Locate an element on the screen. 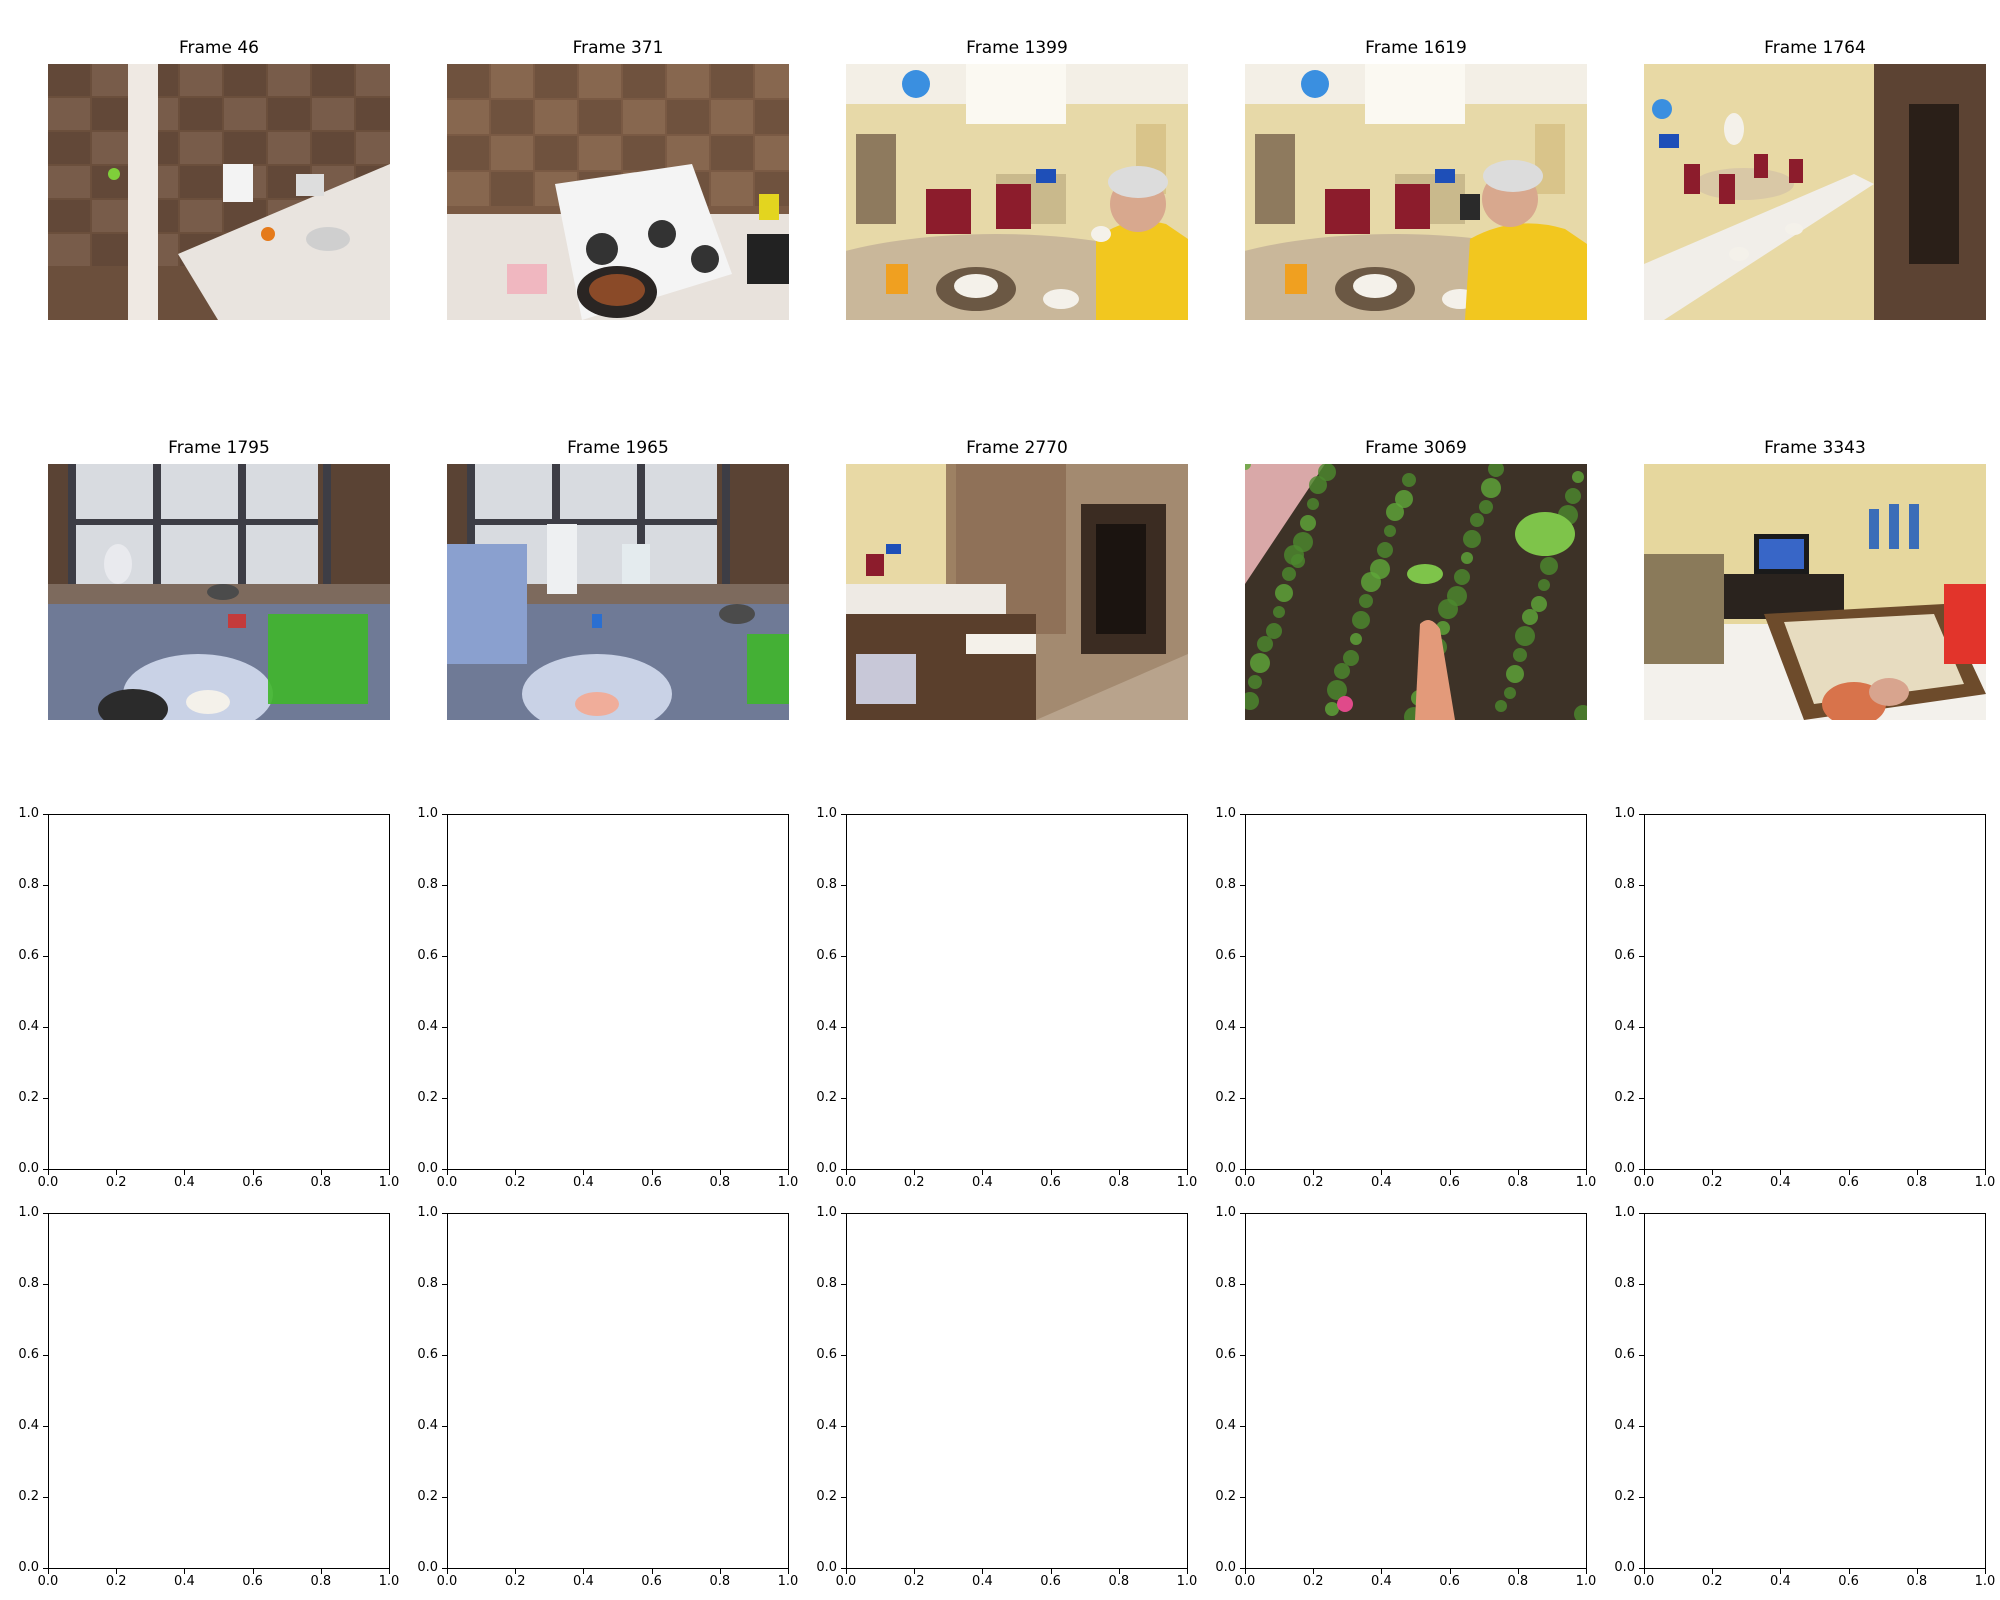 The height and width of the screenshot is (1600, 2000). frame-title: Frame 1795 is located at coordinates (219, 448).